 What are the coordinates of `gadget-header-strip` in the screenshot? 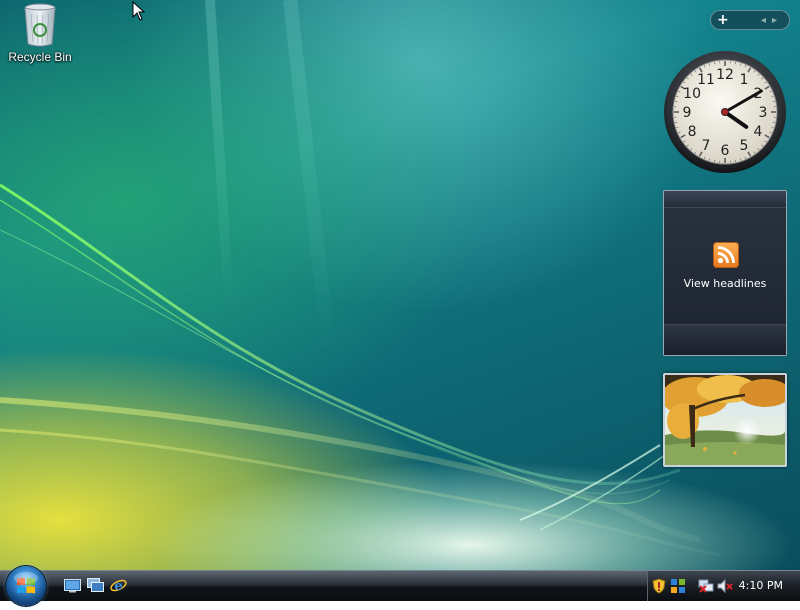 It's located at (725, 199).